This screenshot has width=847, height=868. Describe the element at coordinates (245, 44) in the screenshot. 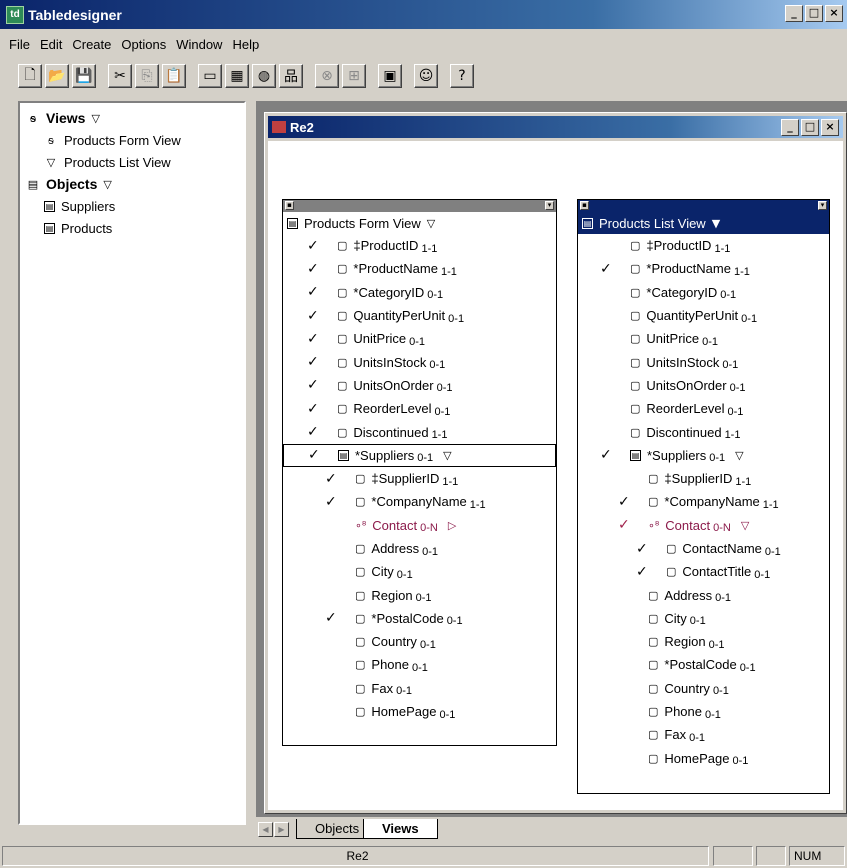

I see `menu-help: Help` at that location.